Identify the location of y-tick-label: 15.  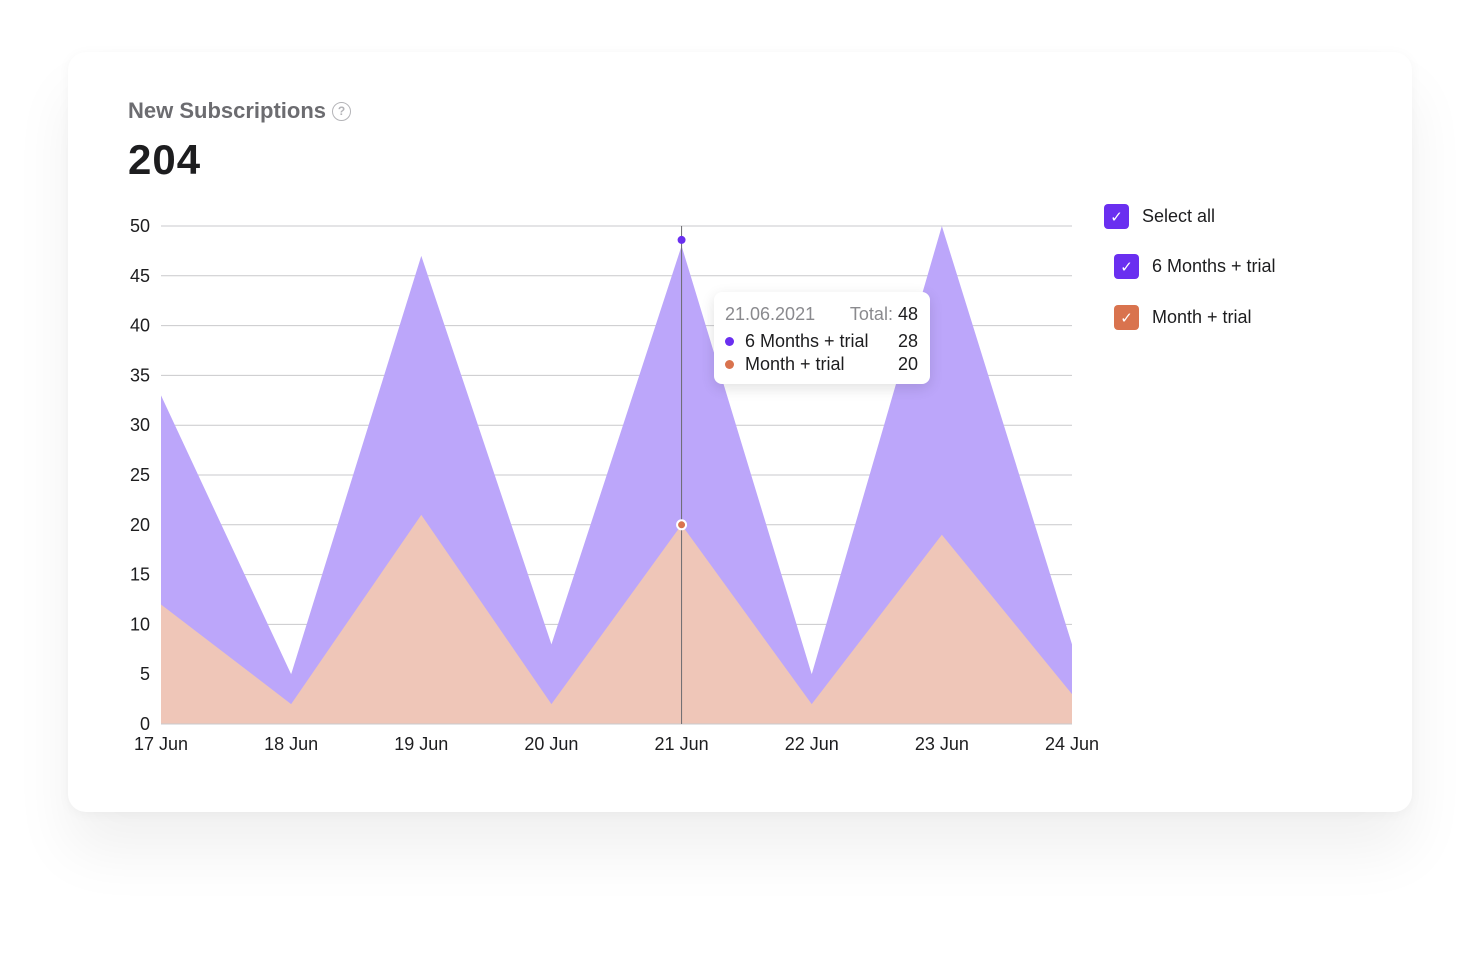
(140, 575).